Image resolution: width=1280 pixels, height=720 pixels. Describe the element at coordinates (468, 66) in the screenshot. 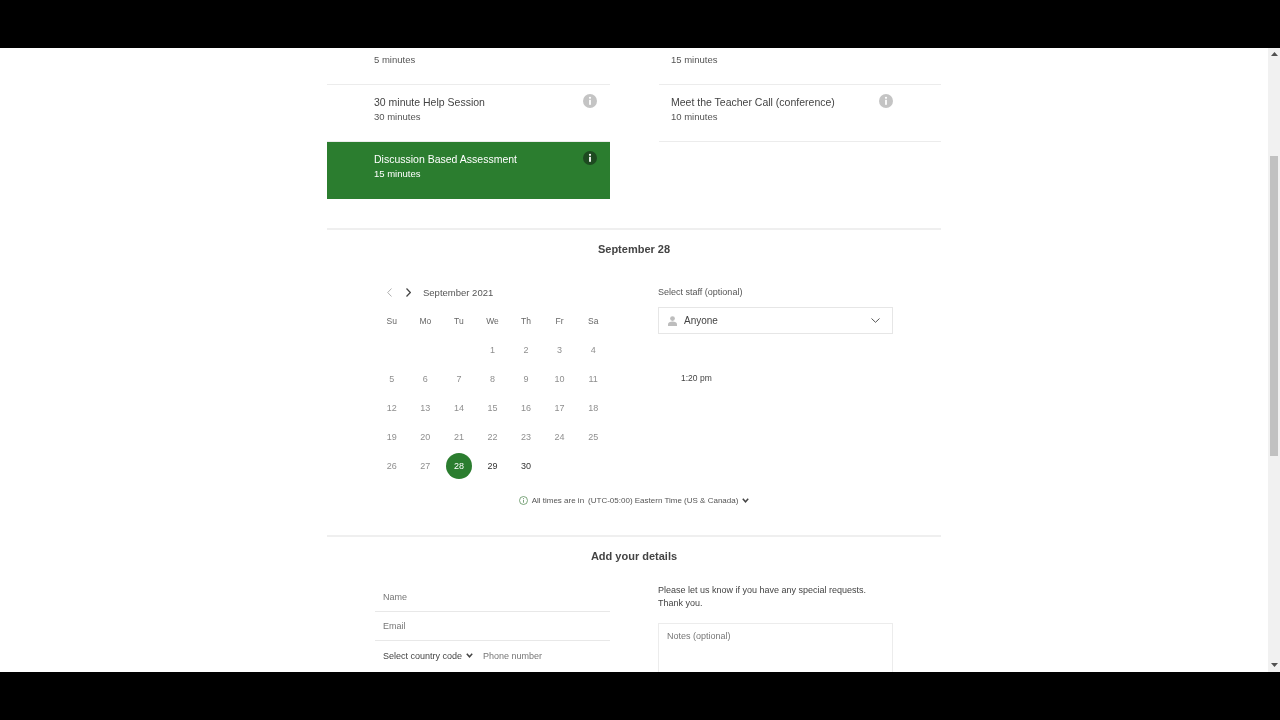

I see `service-option: 5 minutes` at that location.